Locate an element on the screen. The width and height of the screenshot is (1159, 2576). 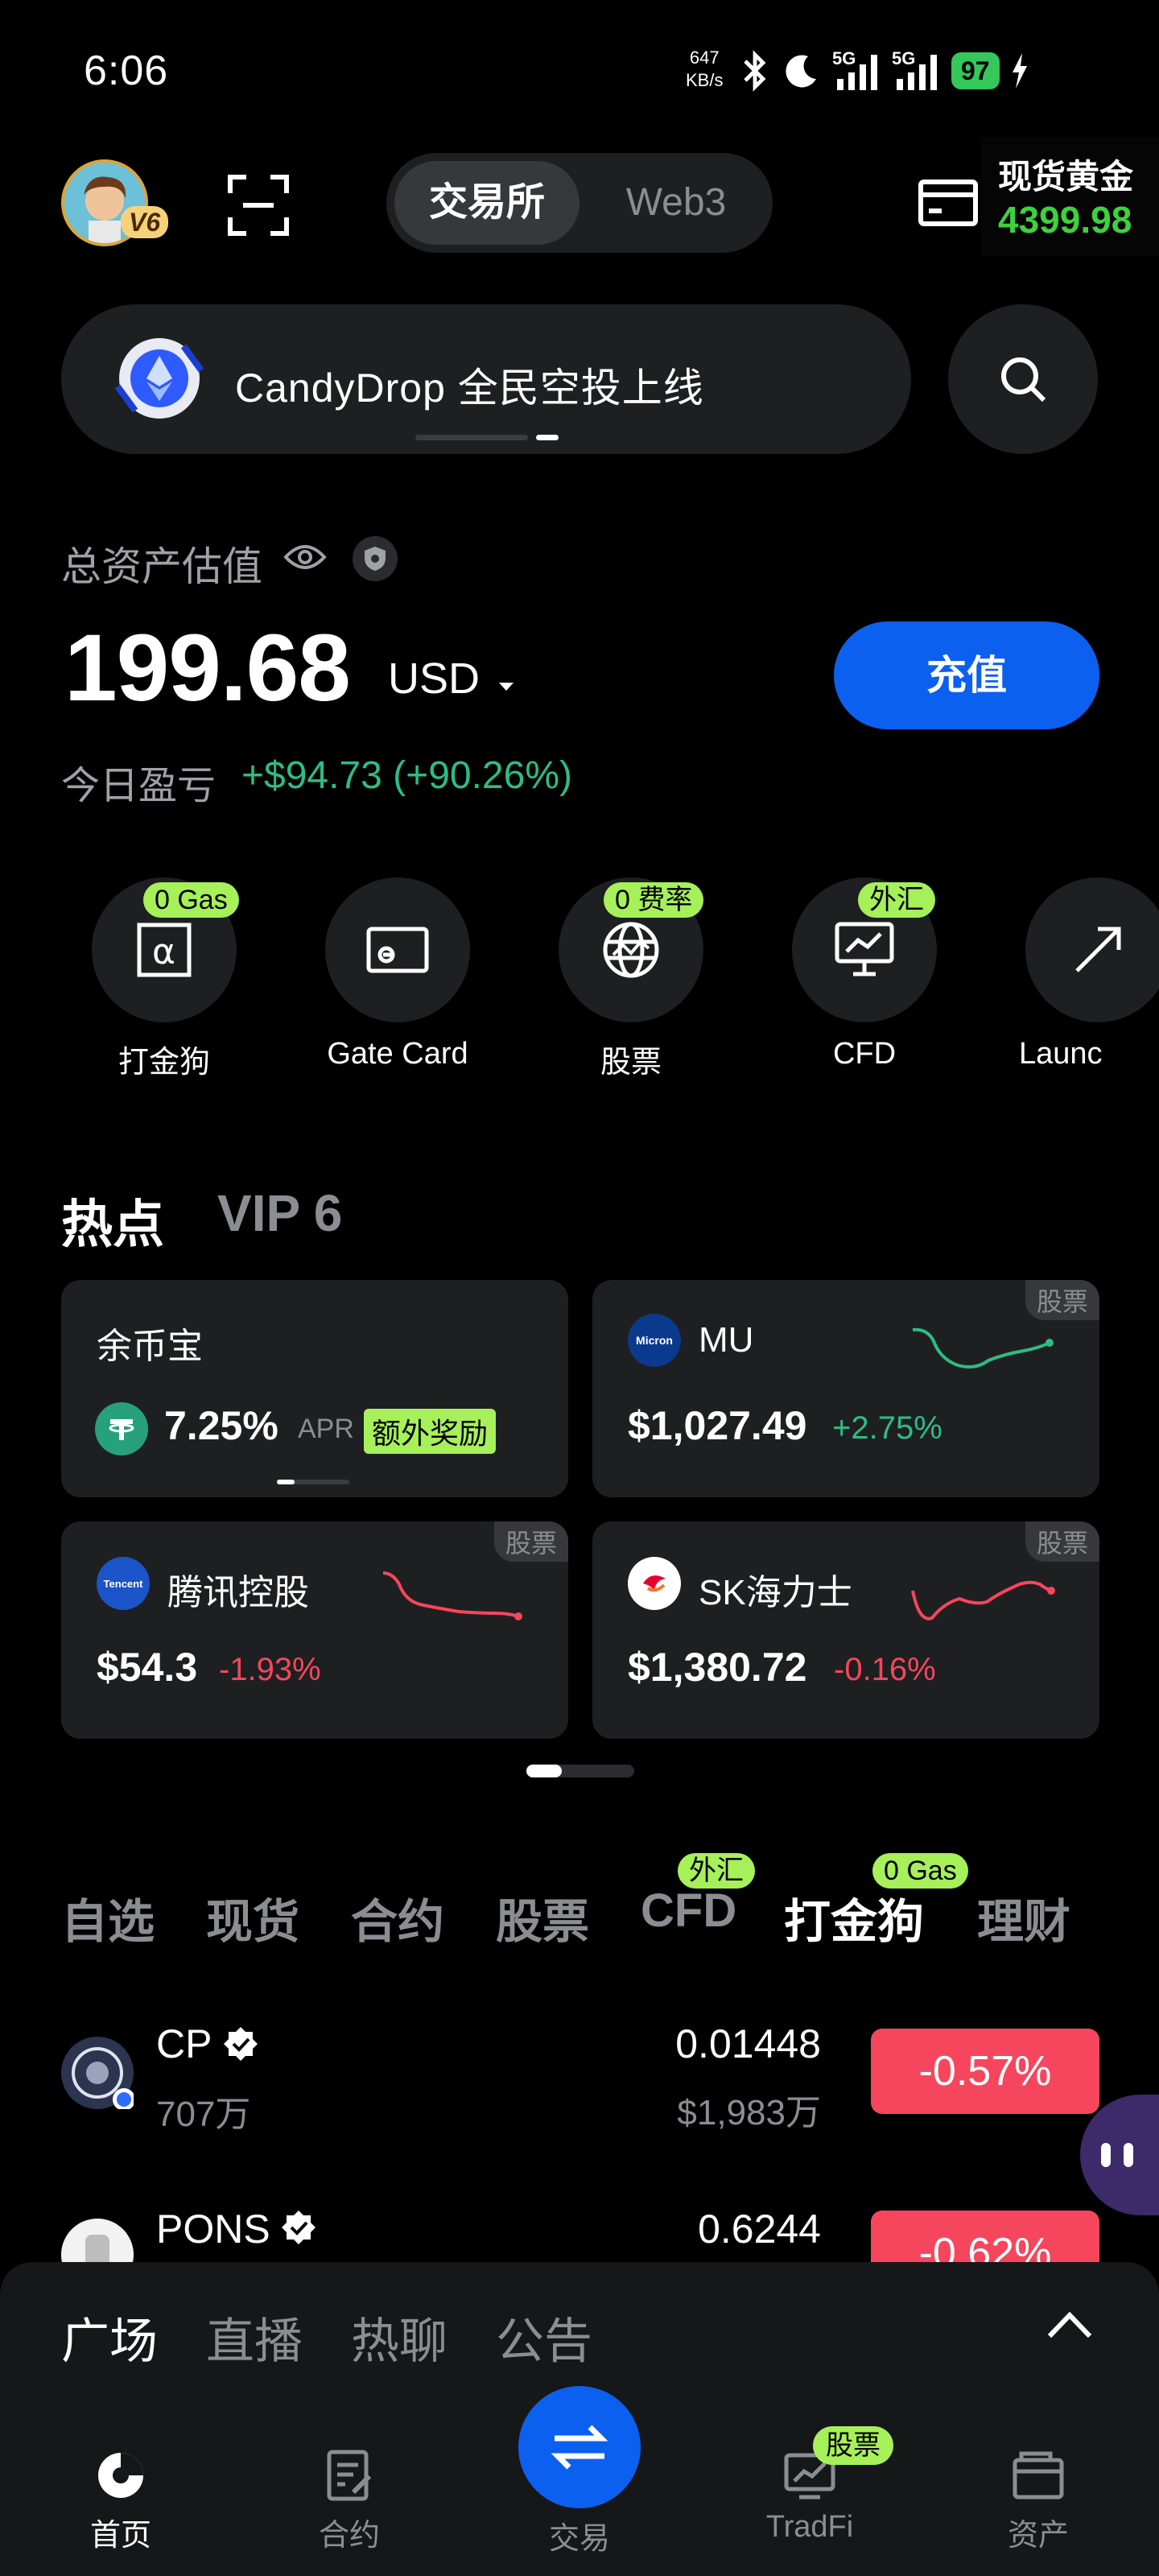
hot-card-price: $54.3 is located at coordinates (147, 1667).